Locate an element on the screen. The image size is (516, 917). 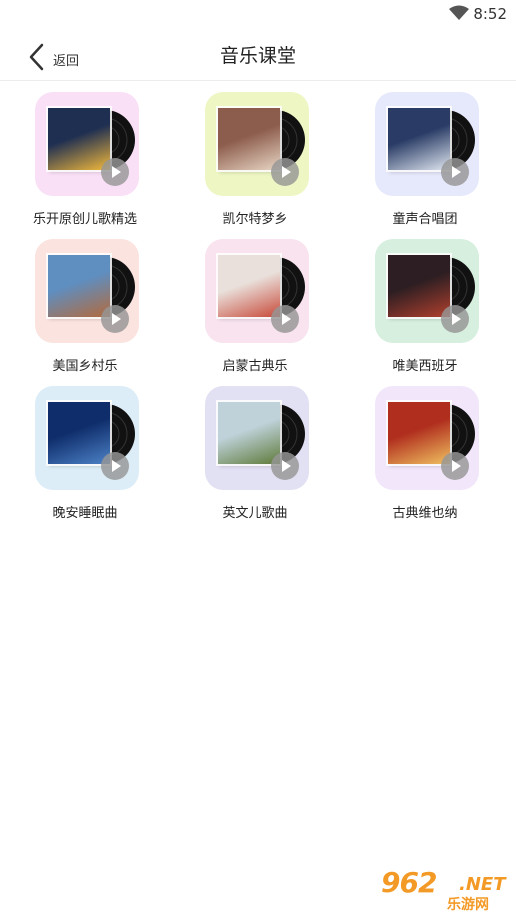
album-label: 英文儿歌曲 is located at coordinates (255, 513).